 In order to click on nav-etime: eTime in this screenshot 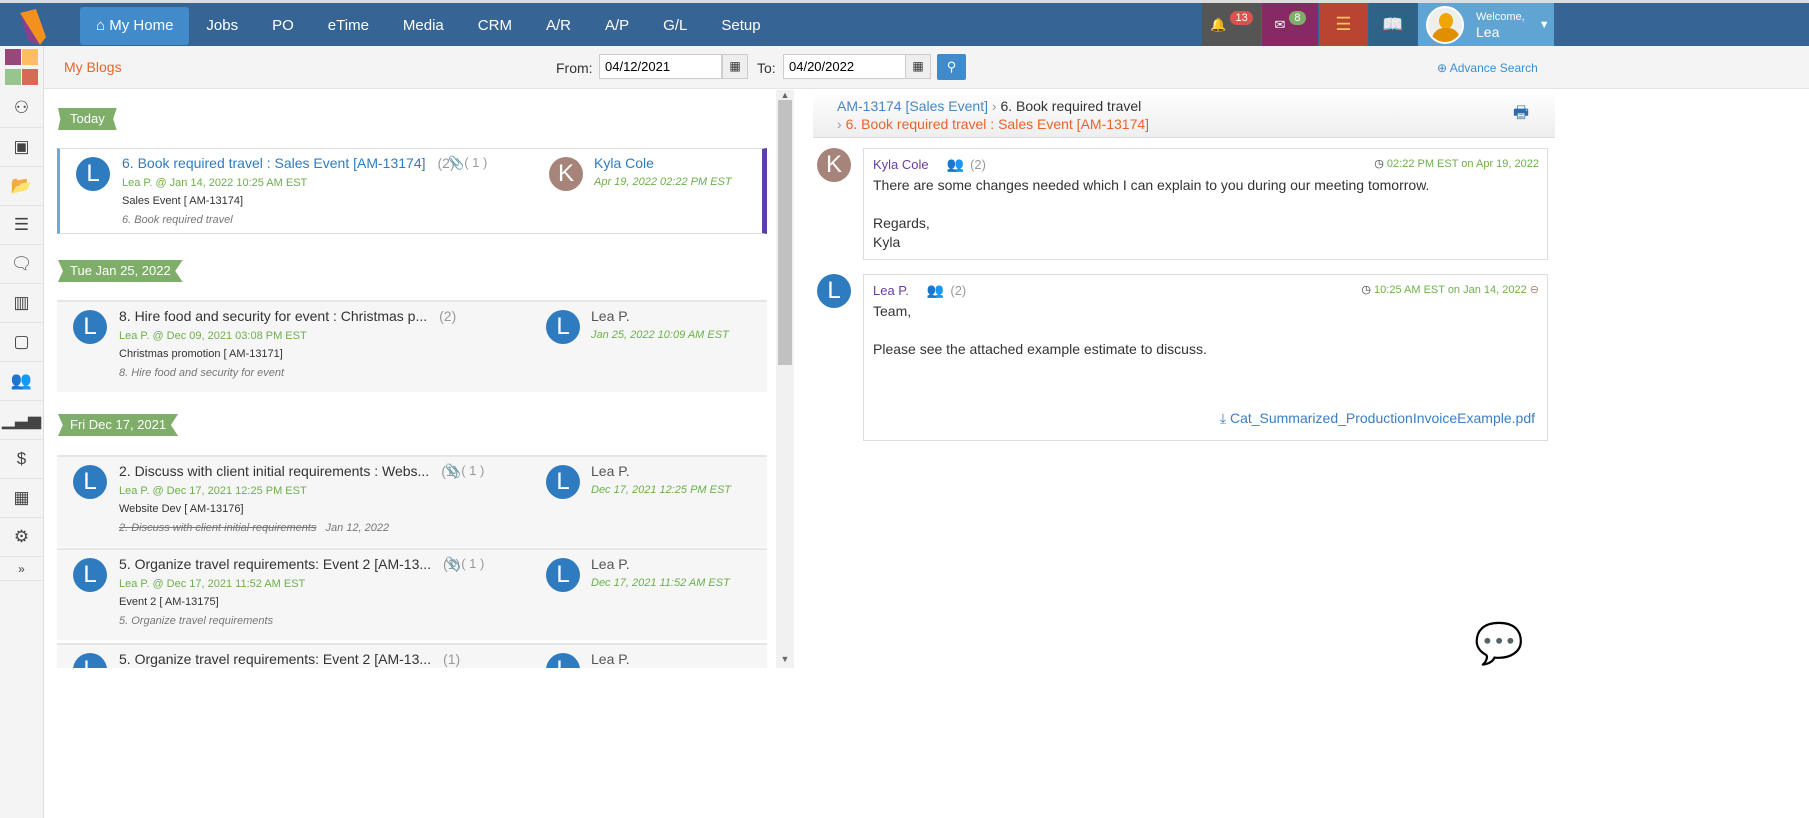, I will do `click(348, 26)`.